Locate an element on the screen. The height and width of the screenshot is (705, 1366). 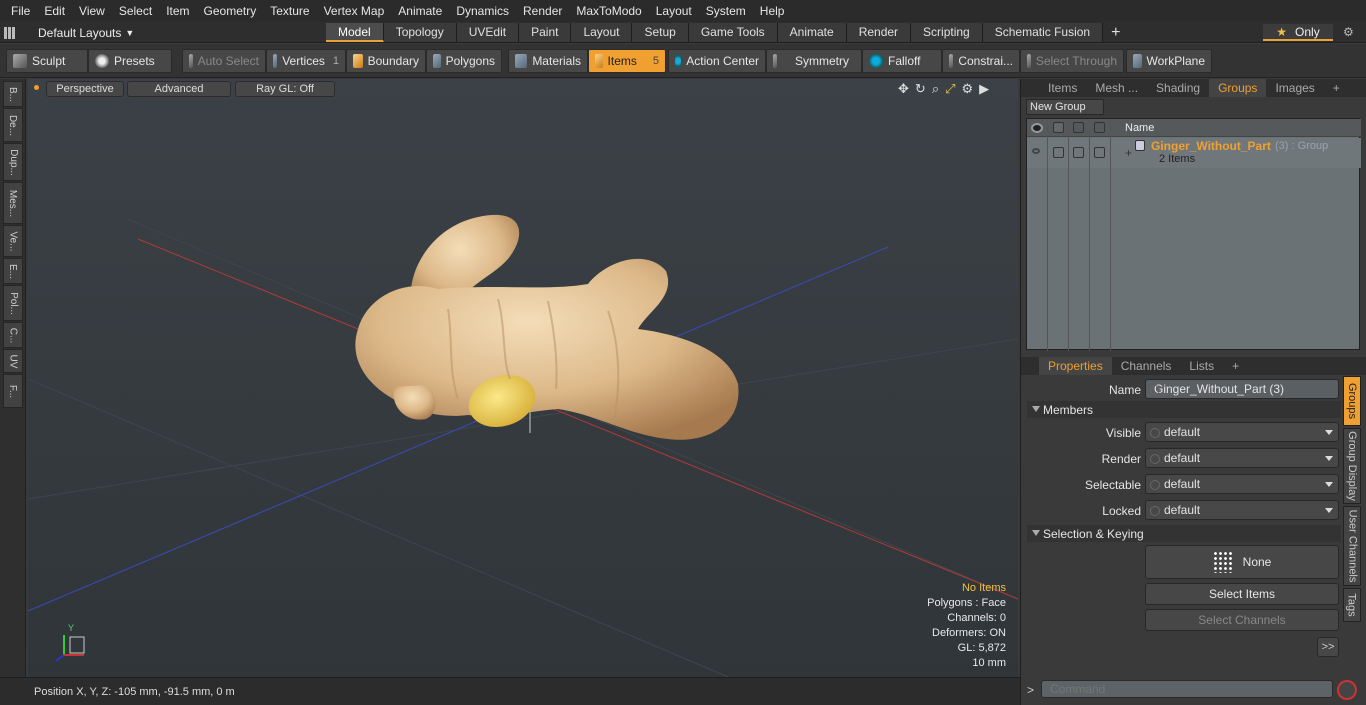
tab-layout: Layout is located at coordinates (602, 32).